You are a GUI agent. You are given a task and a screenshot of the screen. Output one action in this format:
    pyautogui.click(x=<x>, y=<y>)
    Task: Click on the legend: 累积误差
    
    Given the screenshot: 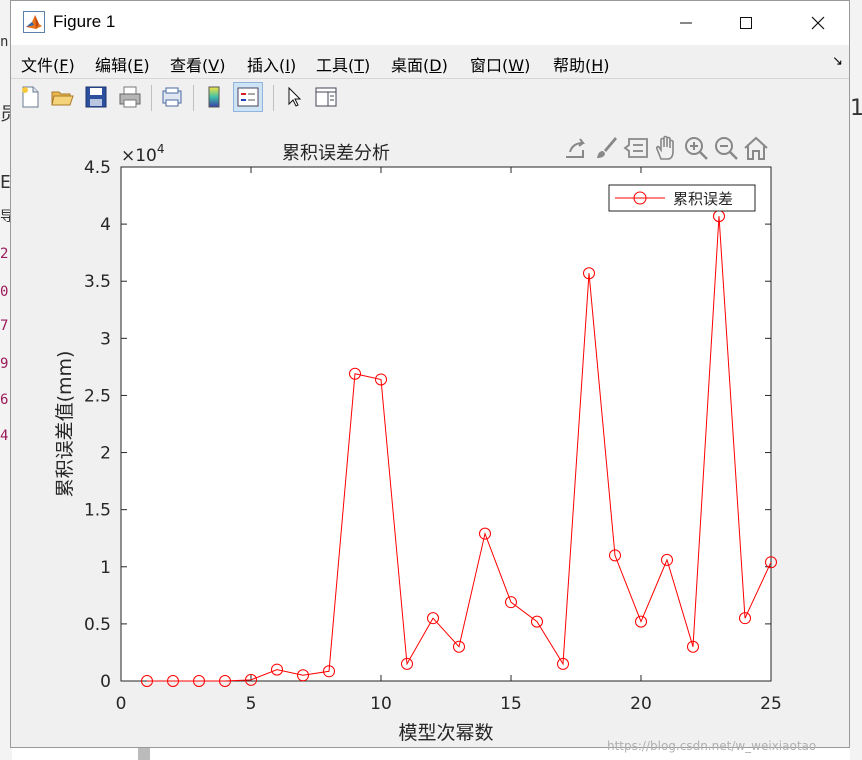 What is the action you would take?
    pyautogui.click(x=682, y=198)
    